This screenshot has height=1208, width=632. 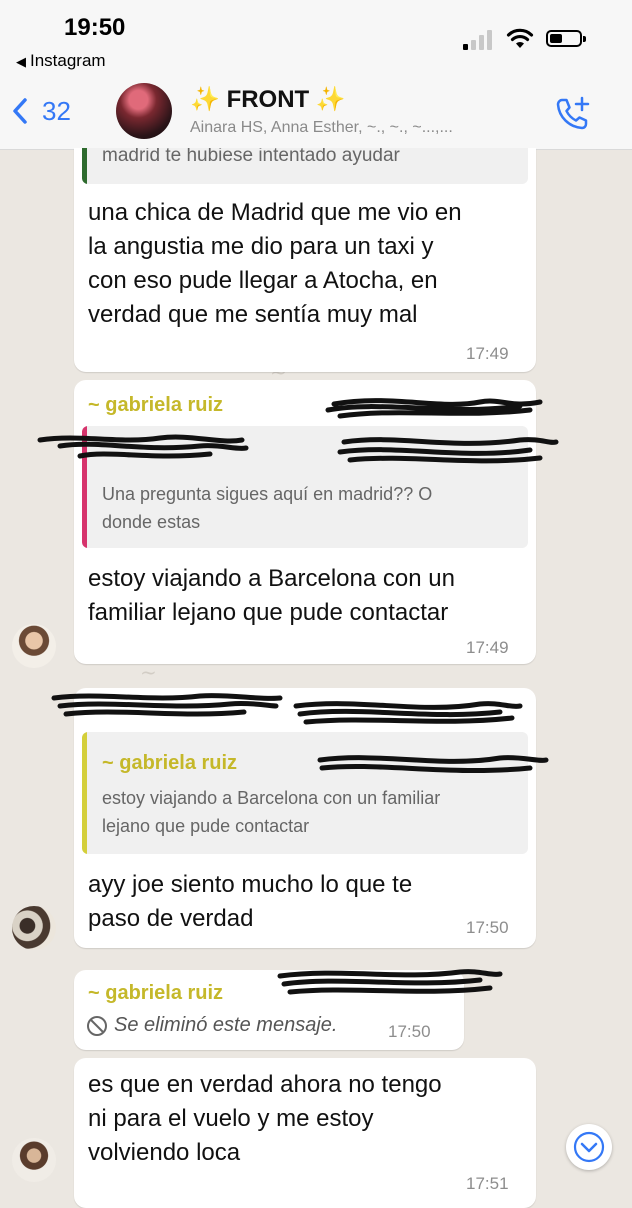 I want to click on scroll-to-bottom-button, so click(x=589, y=1147).